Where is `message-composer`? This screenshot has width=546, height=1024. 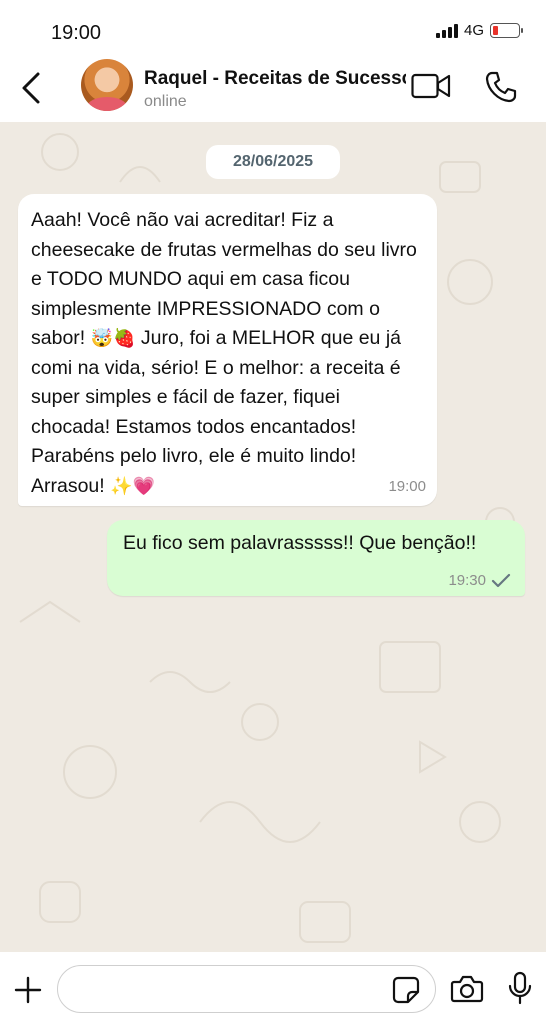
message-composer is located at coordinates (273, 988).